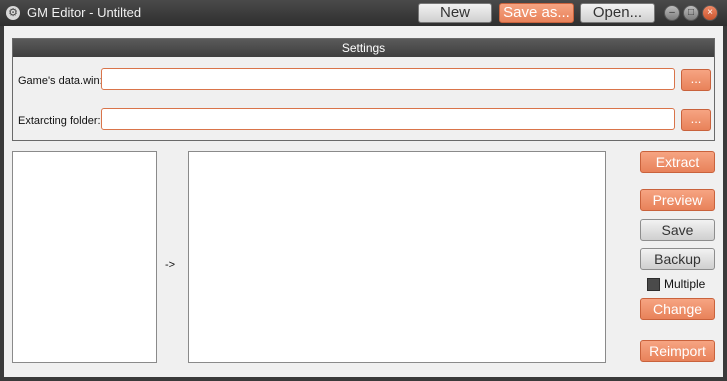 The height and width of the screenshot is (381, 727). What do you see at coordinates (677, 259) in the screenshot?
I see `backup-button: Backup` at bounding box center [677, 259].